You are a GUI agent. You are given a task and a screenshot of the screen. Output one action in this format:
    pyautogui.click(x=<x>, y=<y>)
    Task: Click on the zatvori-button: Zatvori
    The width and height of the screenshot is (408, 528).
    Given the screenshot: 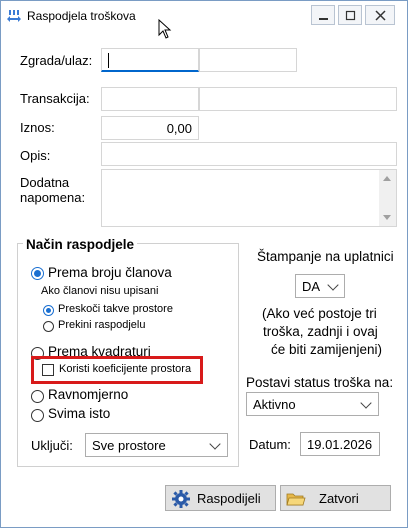 What is the action you would take?
    pyautogui.click(x=335, y=498)
    